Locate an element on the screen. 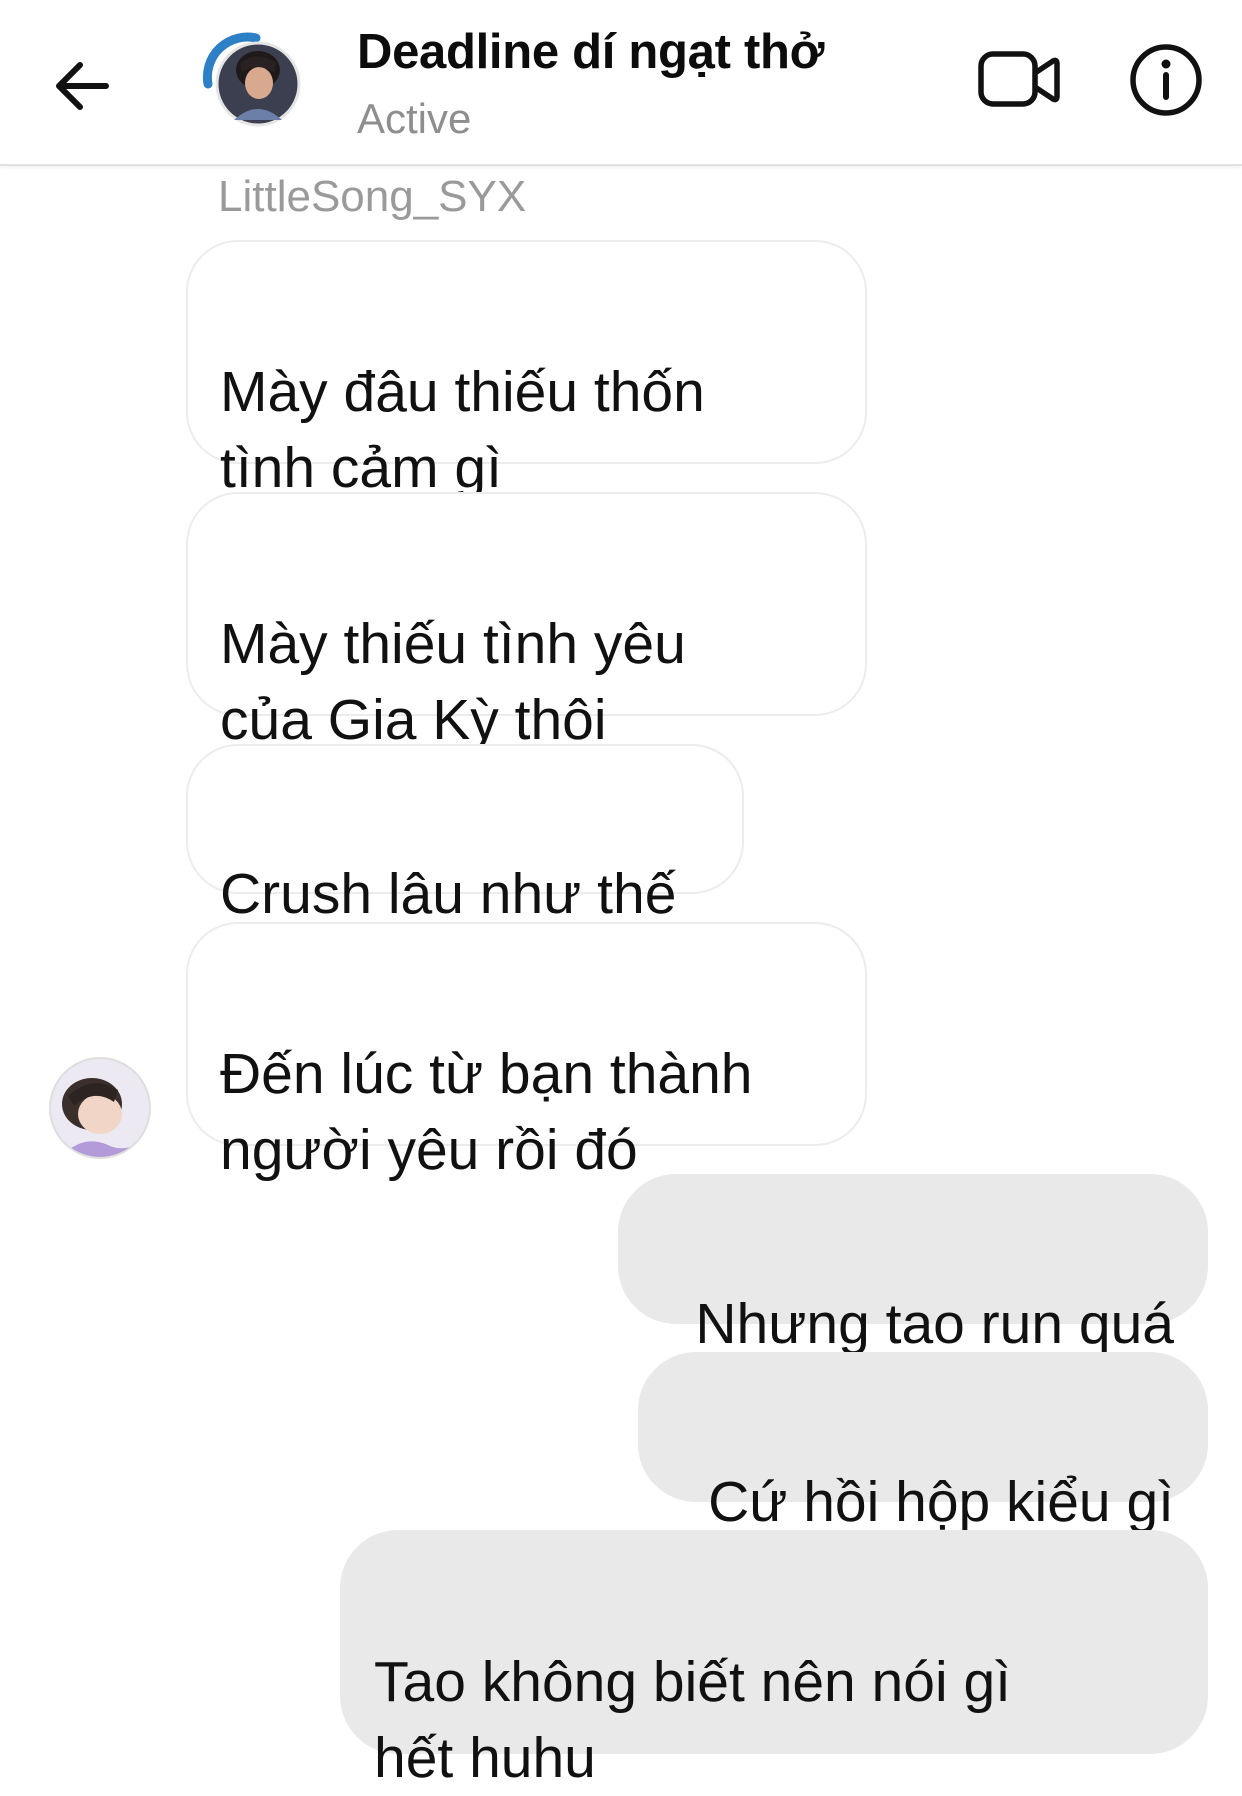 The width and height of the screenshot is (1242, 1796). chat-header: Deadline dí ngạt thở Active is located at coordinates (621, 83).